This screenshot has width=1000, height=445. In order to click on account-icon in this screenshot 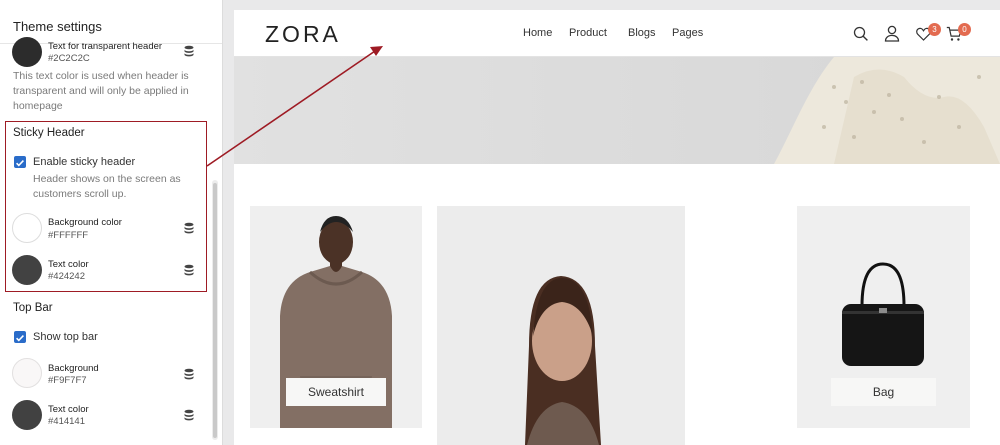, I will do `click(892, 33)`.